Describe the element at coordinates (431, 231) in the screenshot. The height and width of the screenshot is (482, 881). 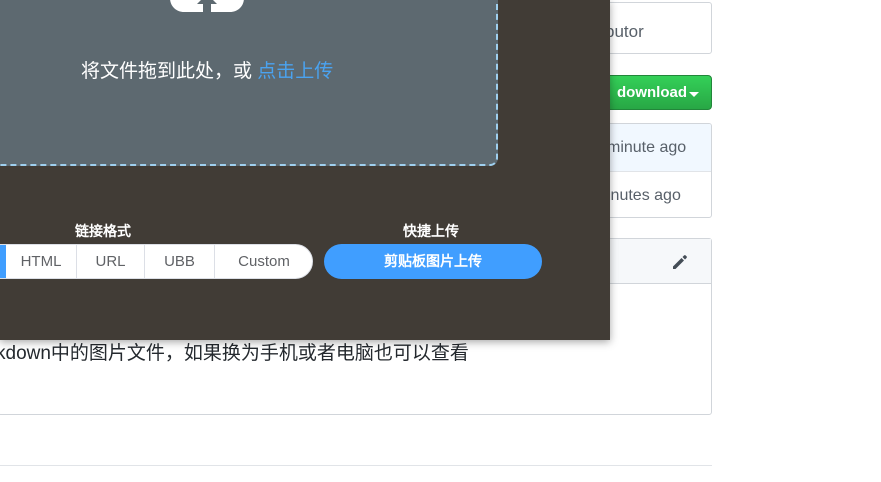
I see `quick-upload-label: 快捷上传` at that location.